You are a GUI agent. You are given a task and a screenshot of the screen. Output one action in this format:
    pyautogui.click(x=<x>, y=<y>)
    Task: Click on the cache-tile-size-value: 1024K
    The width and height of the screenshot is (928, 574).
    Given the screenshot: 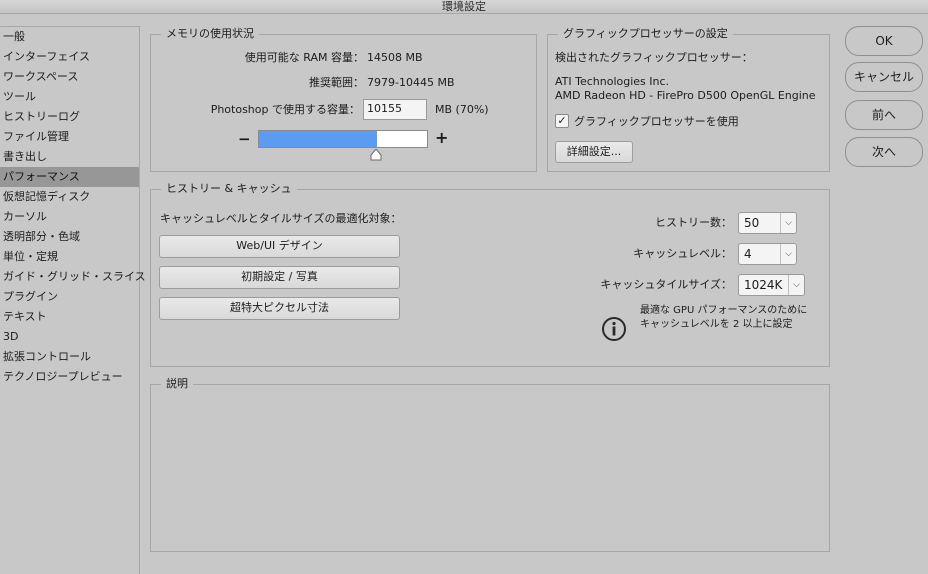 What is the action you would take?
    pyautogui.click(x=763, y=285)
    